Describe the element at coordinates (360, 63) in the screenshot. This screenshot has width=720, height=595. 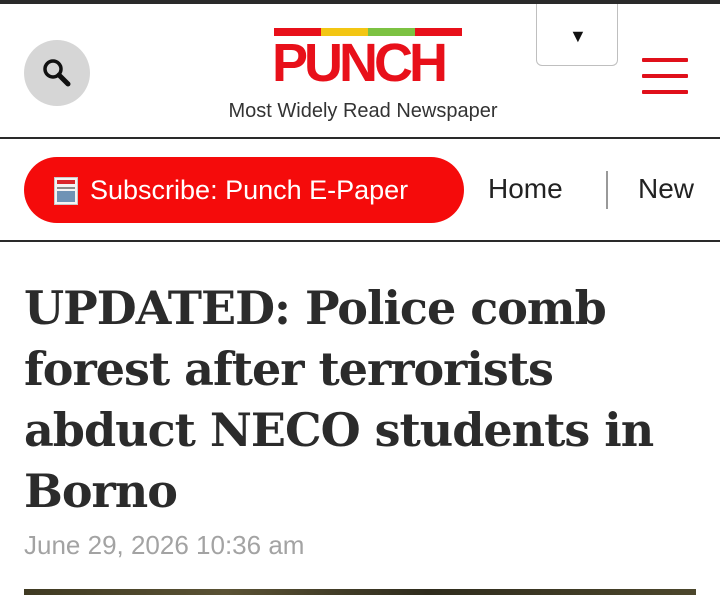
I see `logo-wordmark: PUNCH` at that location.